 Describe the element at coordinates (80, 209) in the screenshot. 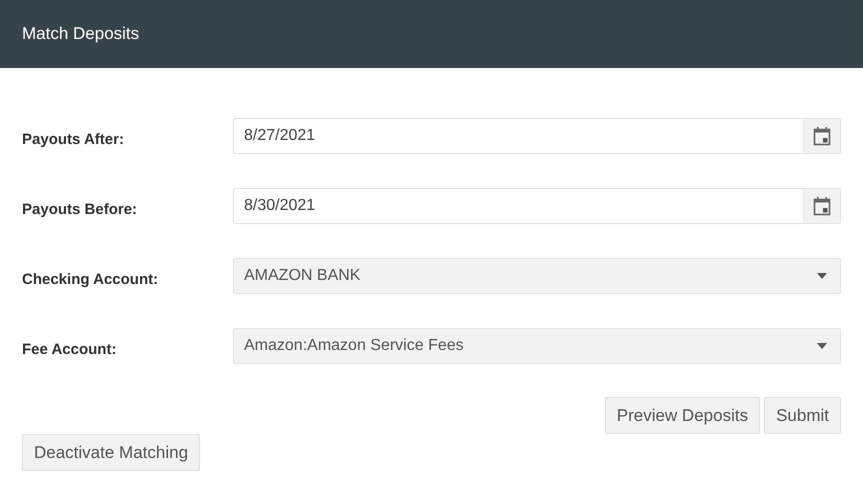

I see `field-label: Payouts Before:` at that location.